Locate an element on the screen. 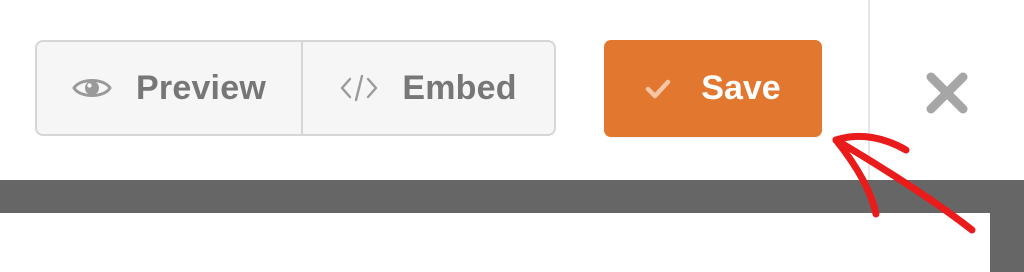 The height and width of the screenshot is (272, 1024). frame-top-border is located at coordinates (512, 196).